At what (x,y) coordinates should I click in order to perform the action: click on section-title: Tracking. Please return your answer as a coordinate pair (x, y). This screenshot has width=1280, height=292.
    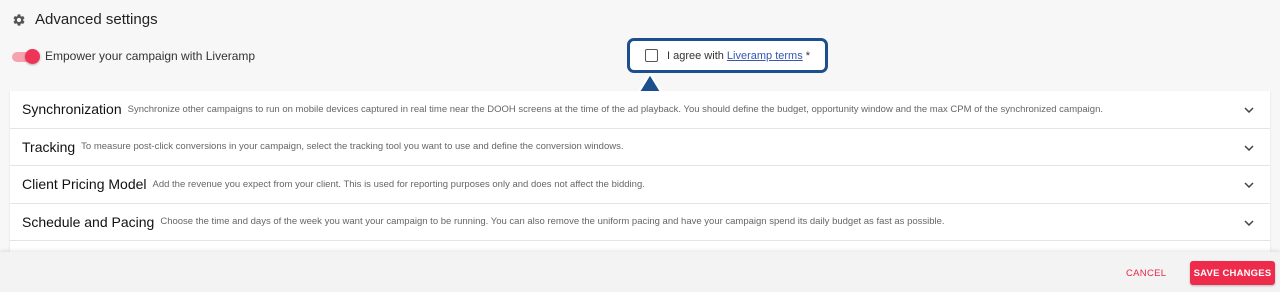
    Looking at the image, I should click on (49, 146).